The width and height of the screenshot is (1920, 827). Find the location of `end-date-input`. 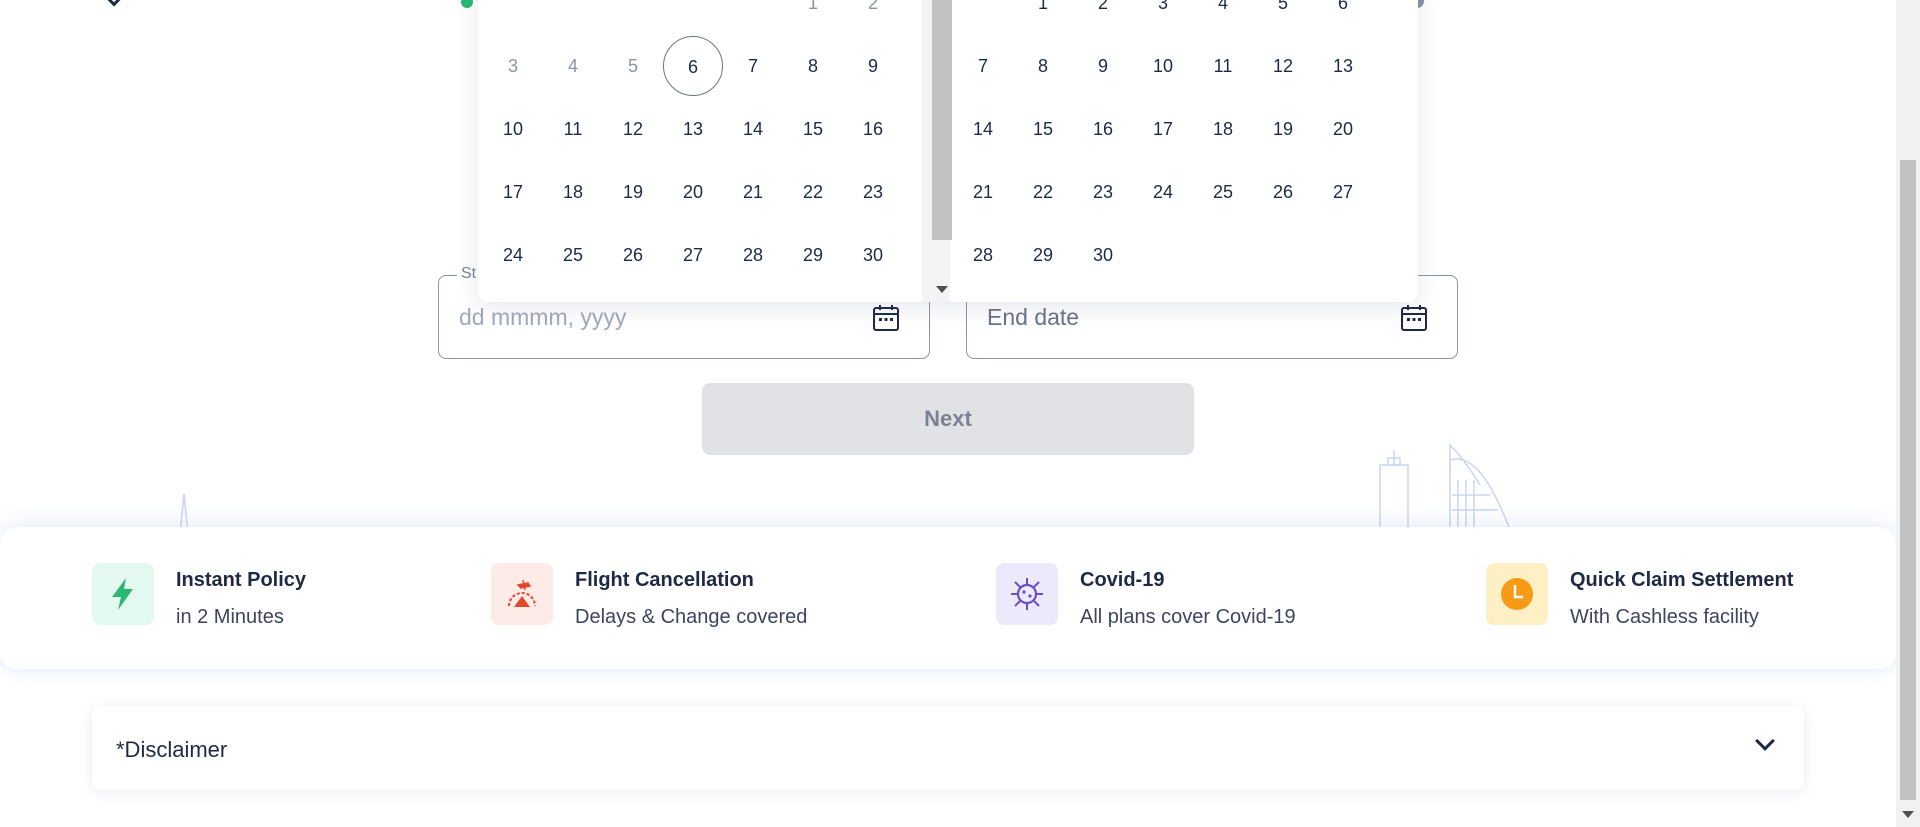

end-date-input is located at coordinates (1187, 317).